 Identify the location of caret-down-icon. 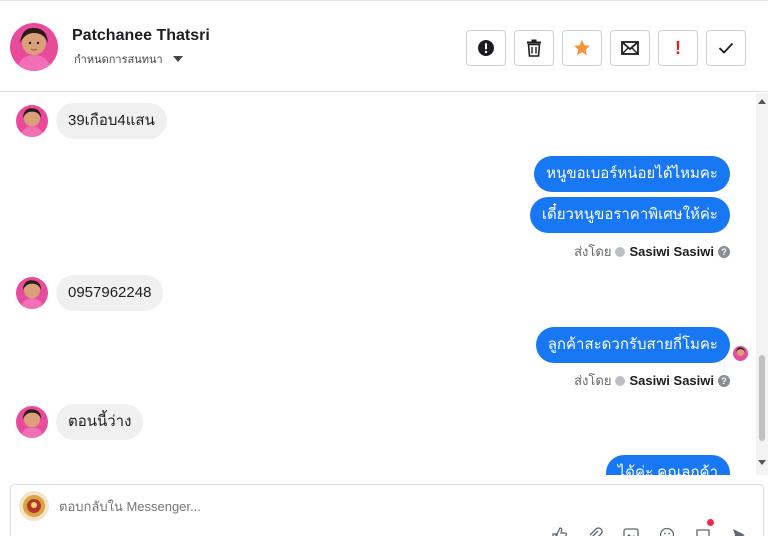
(177, 59).